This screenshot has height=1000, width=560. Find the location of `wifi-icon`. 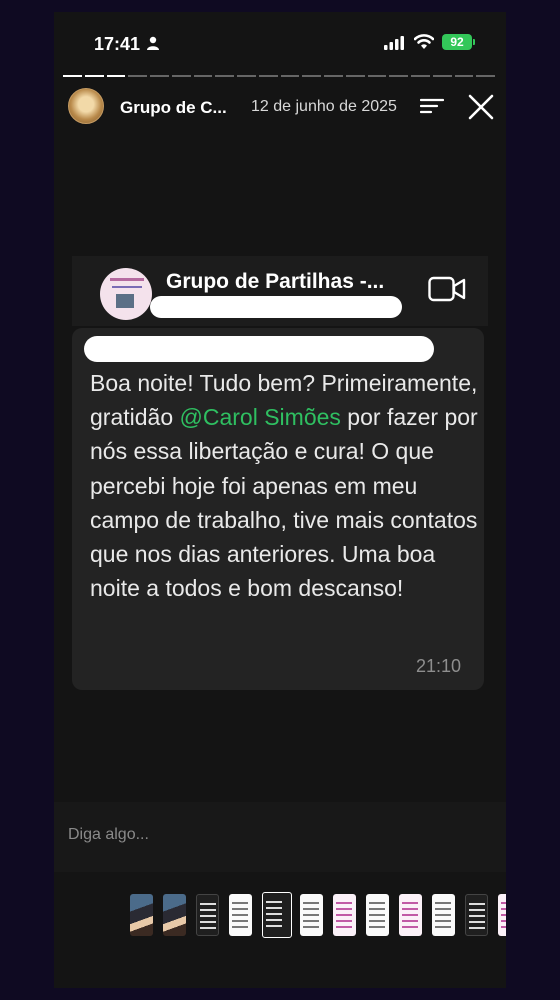

wifi-icon is located at coordinates (424, 41).